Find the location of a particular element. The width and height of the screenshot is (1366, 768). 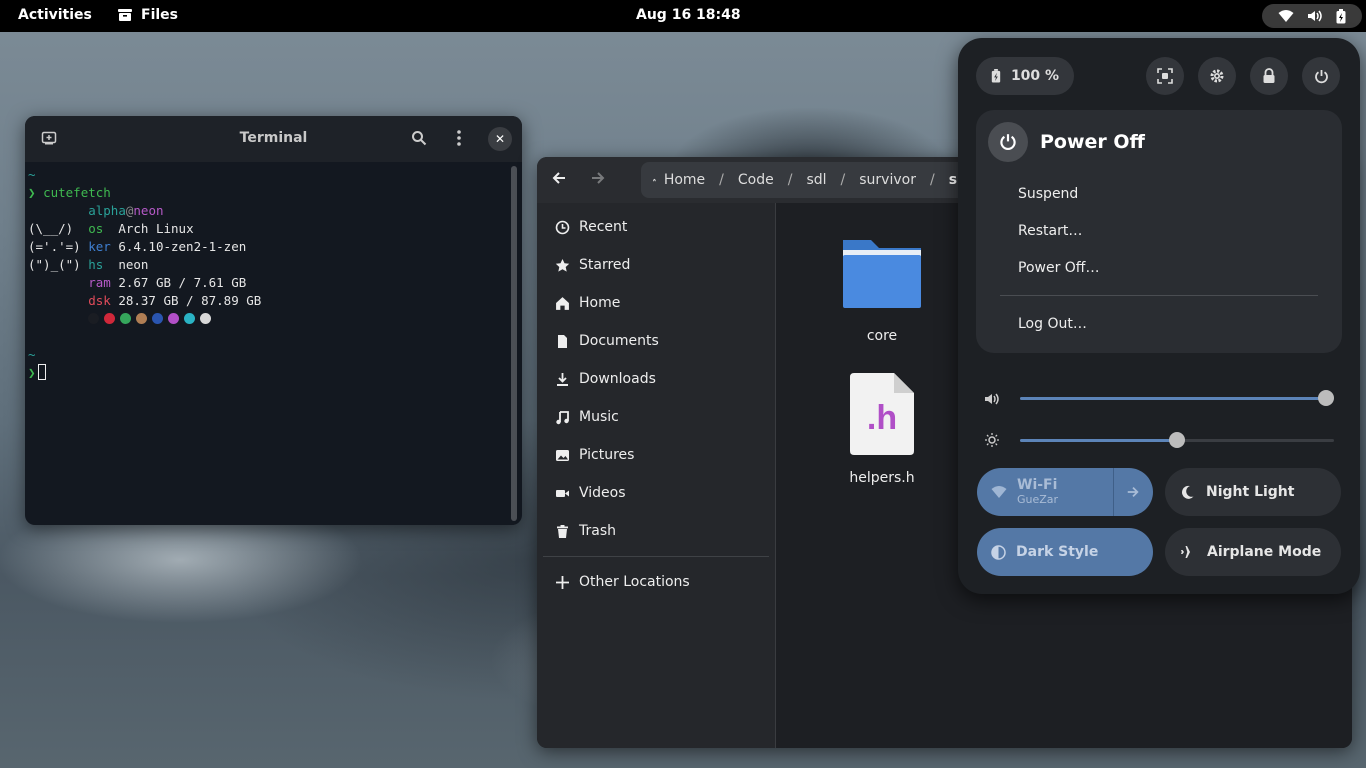

star-icon is located at coordinates (562, 265).